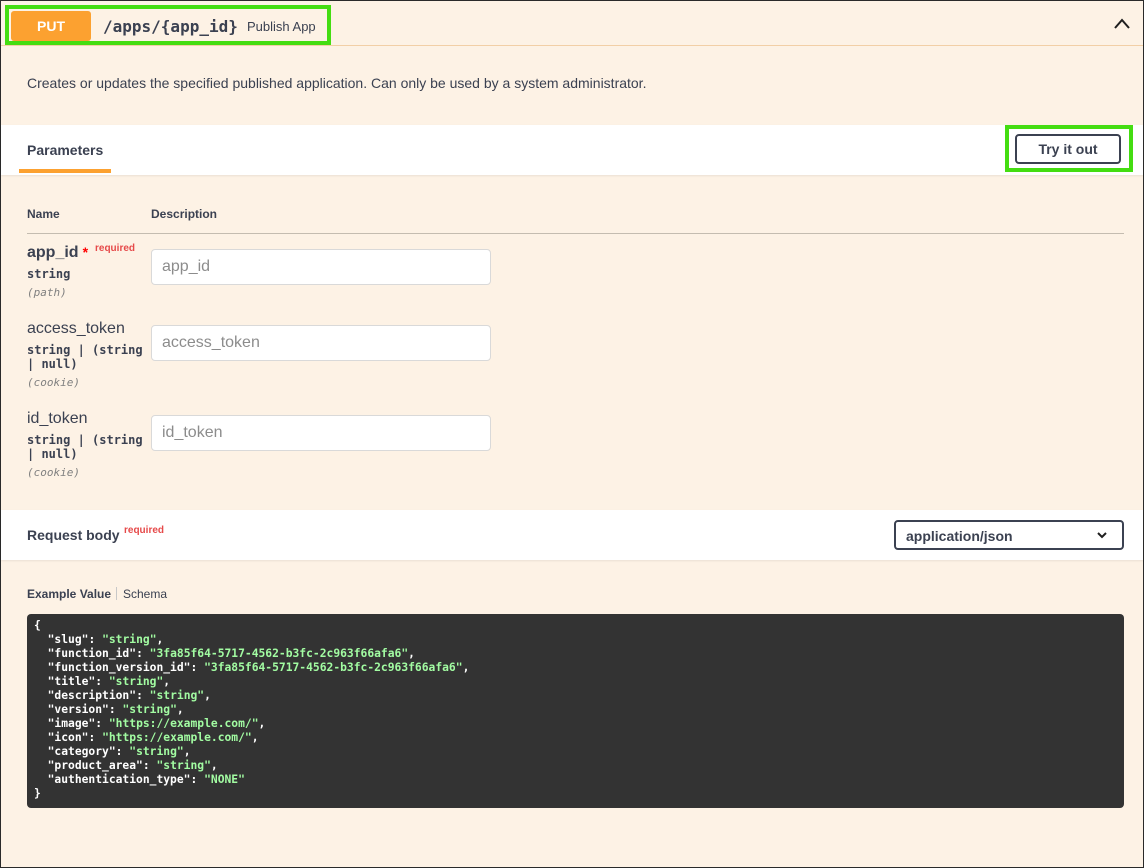  Describe the element at coordinates (76, 328) in the screenshot. I see `param-name-access-token: access_token` at that location.